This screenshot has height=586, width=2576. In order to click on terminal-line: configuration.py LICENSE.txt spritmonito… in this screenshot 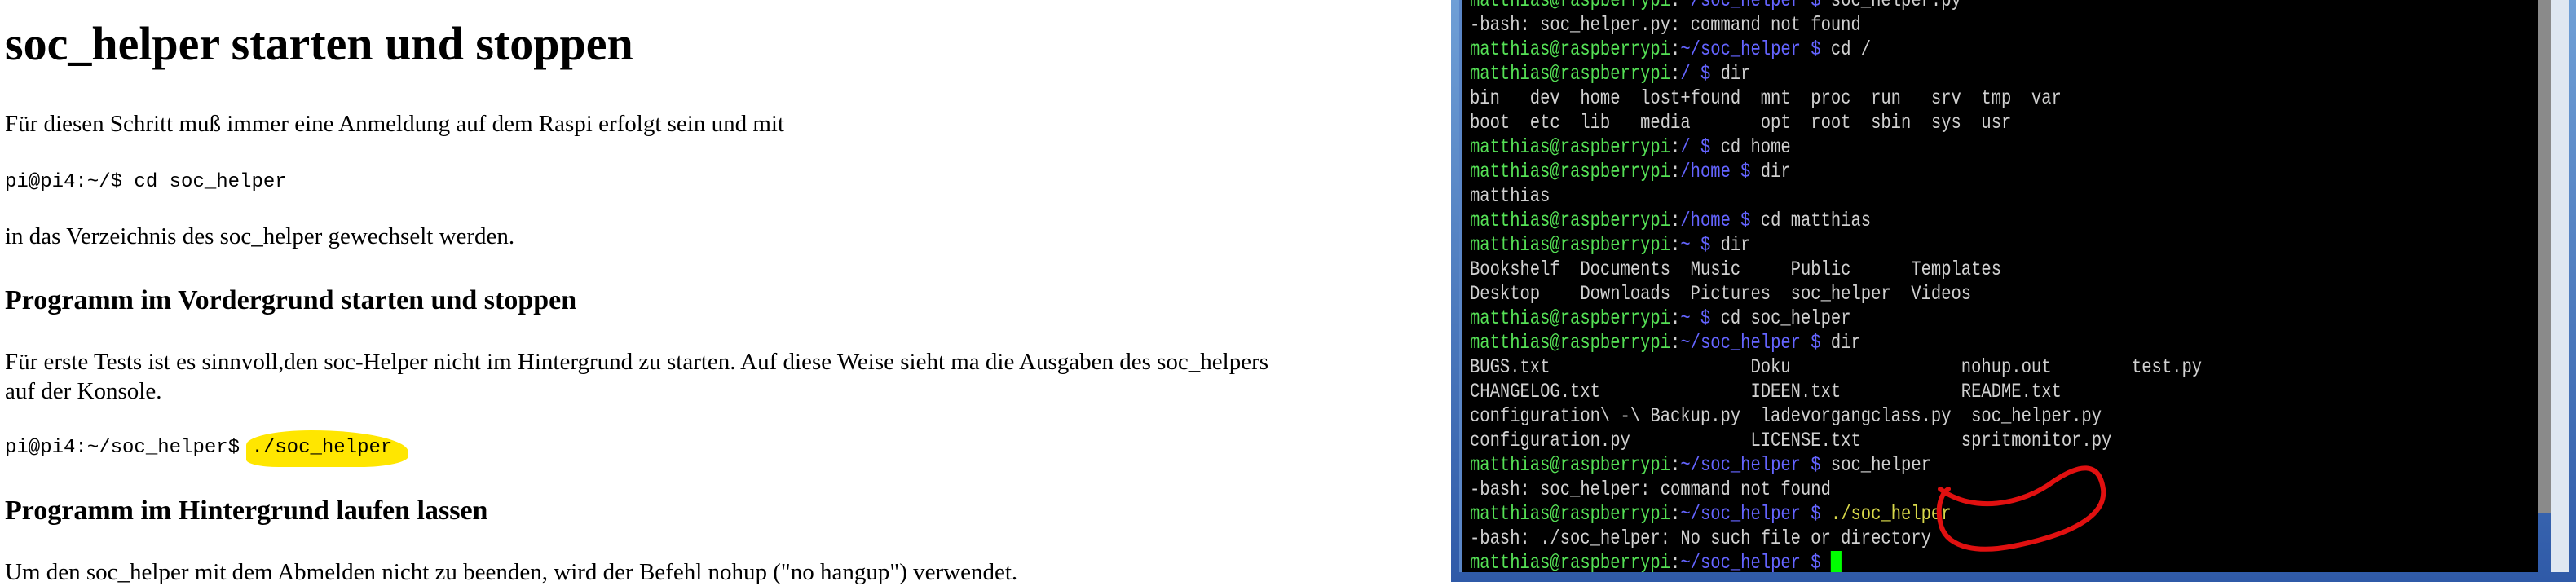, I will do `click(1790, 441)`.